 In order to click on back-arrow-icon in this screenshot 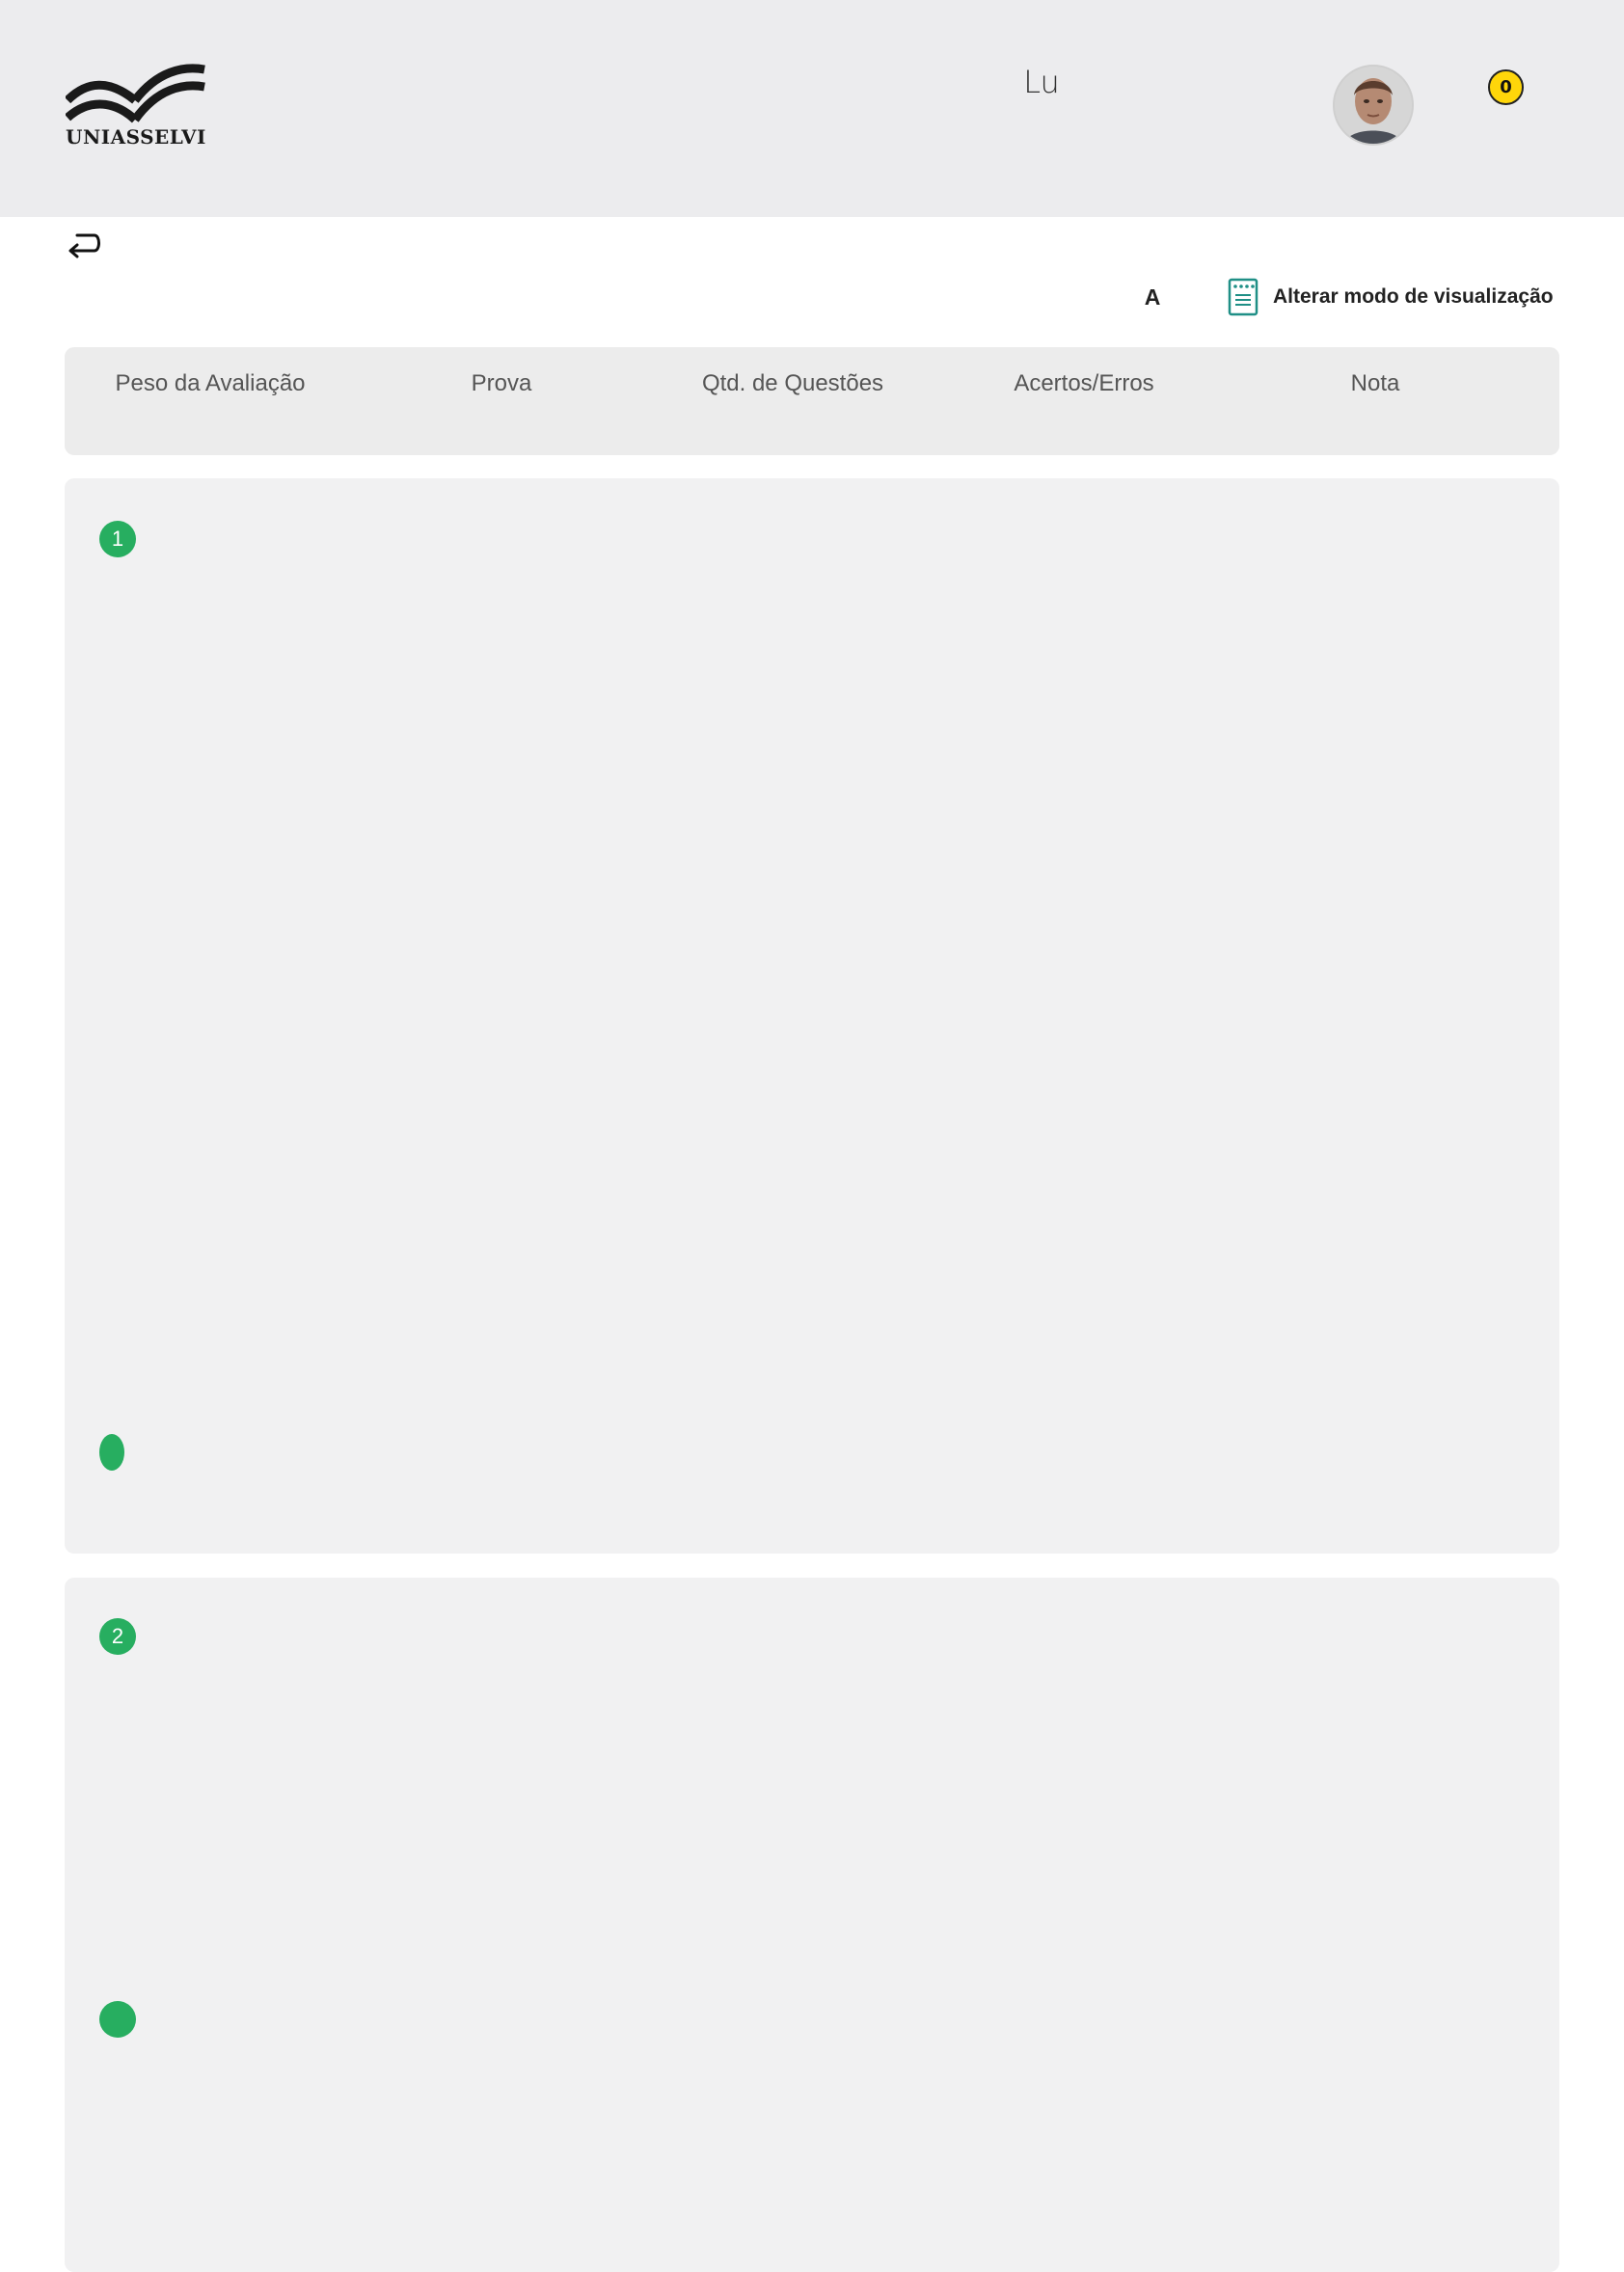, I will do `click(83, 244)`.